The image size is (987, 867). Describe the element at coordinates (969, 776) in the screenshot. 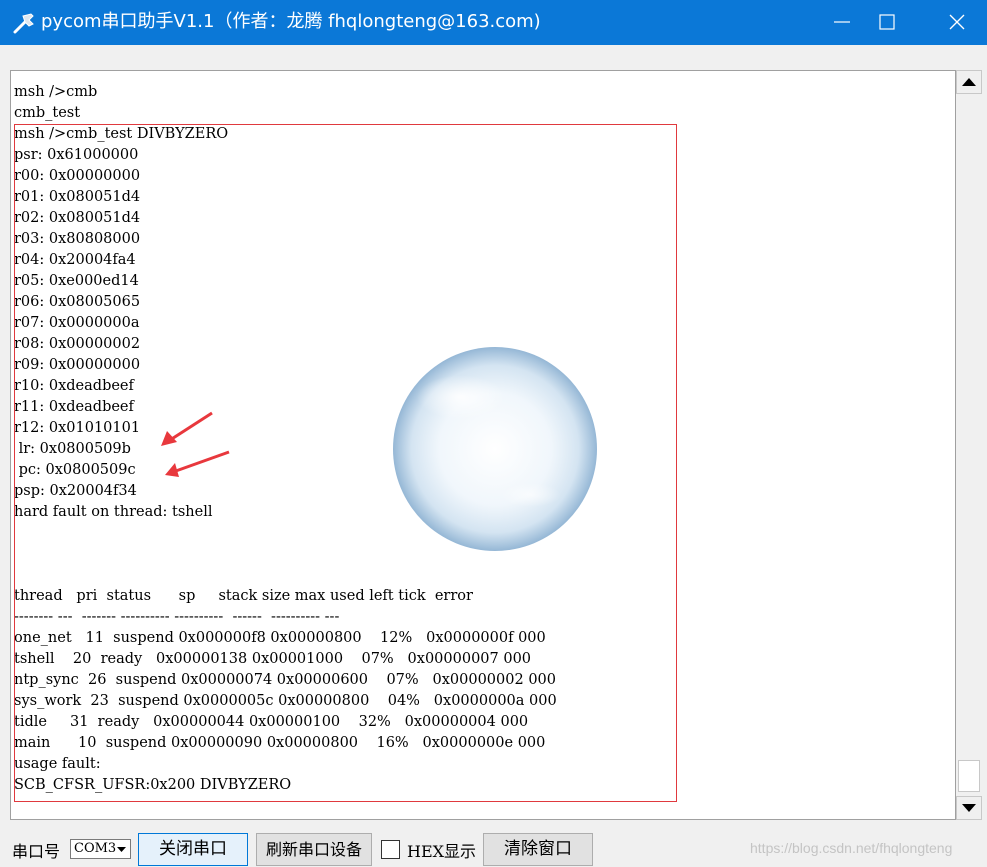

I see `scroll-thumb` at that location.